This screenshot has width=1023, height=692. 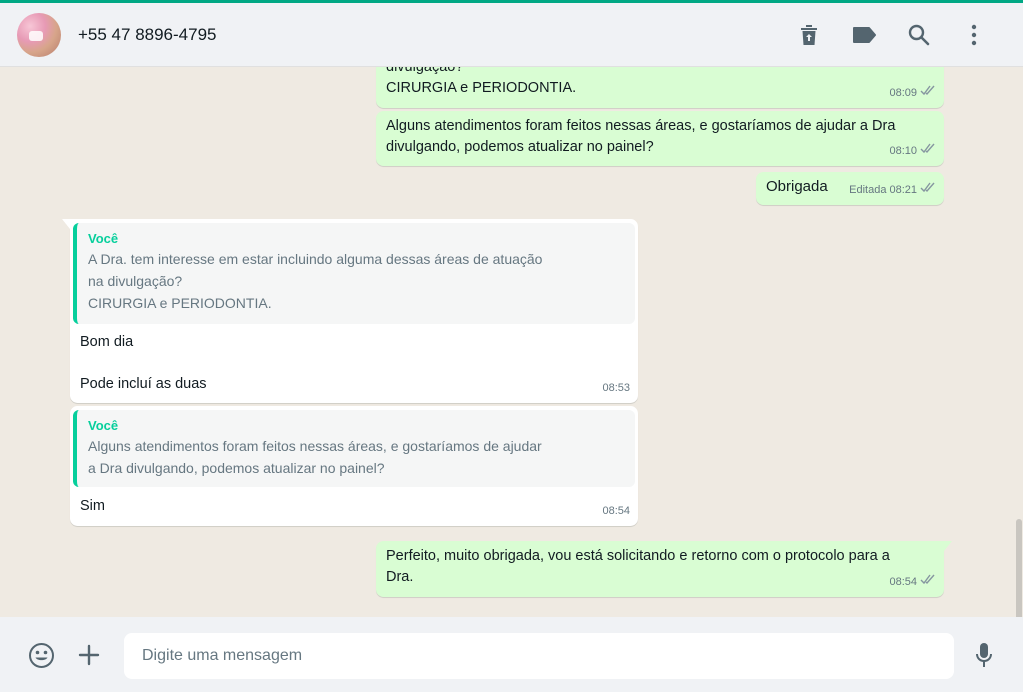 What do you see at coordinates (863, 35) in the screenshot?
I see `label-icon` at bounding box center [863, 35].